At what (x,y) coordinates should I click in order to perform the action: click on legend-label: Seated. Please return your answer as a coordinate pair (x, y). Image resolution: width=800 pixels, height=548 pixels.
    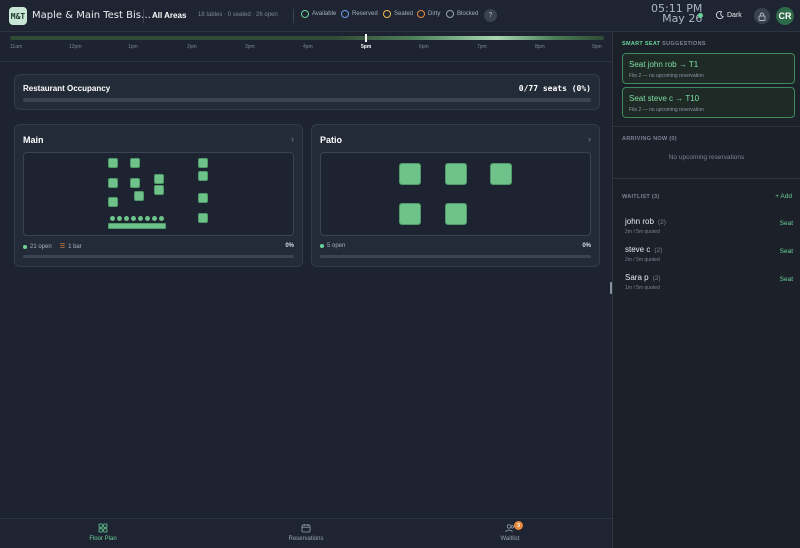
    Looking at the image, I should click on (404, 14).